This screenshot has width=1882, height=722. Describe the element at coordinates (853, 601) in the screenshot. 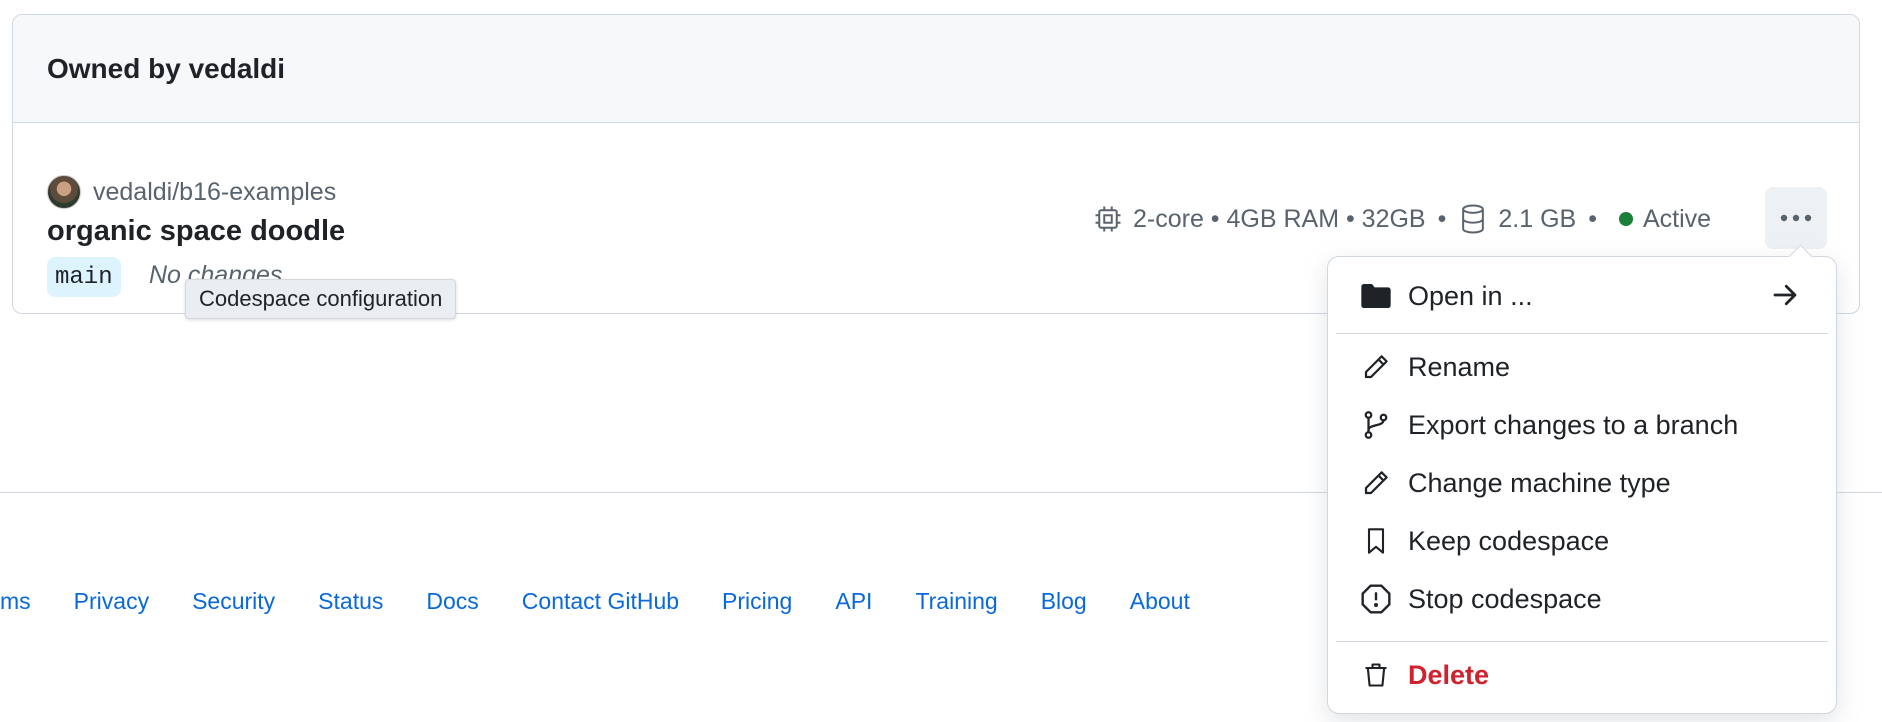

I see `footer-link-api: API` at that location.